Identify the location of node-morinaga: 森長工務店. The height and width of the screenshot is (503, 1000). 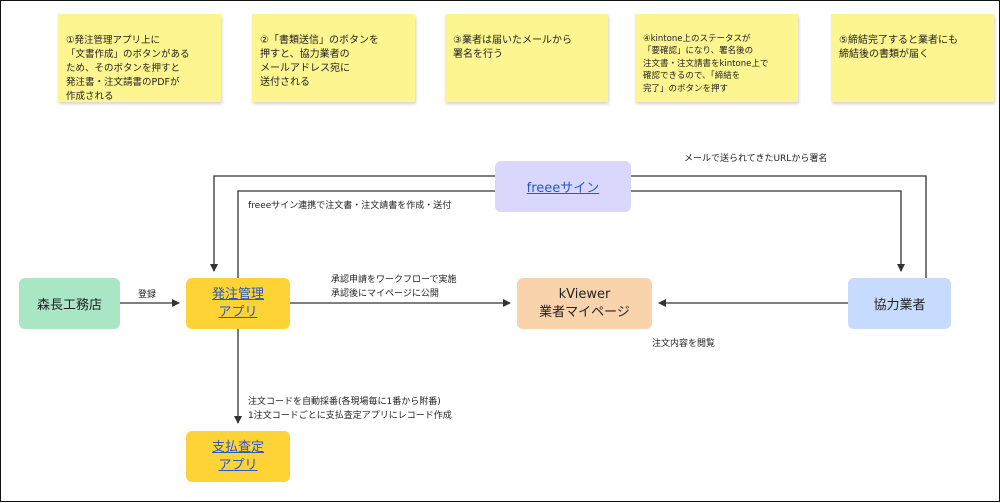
(69, 303).